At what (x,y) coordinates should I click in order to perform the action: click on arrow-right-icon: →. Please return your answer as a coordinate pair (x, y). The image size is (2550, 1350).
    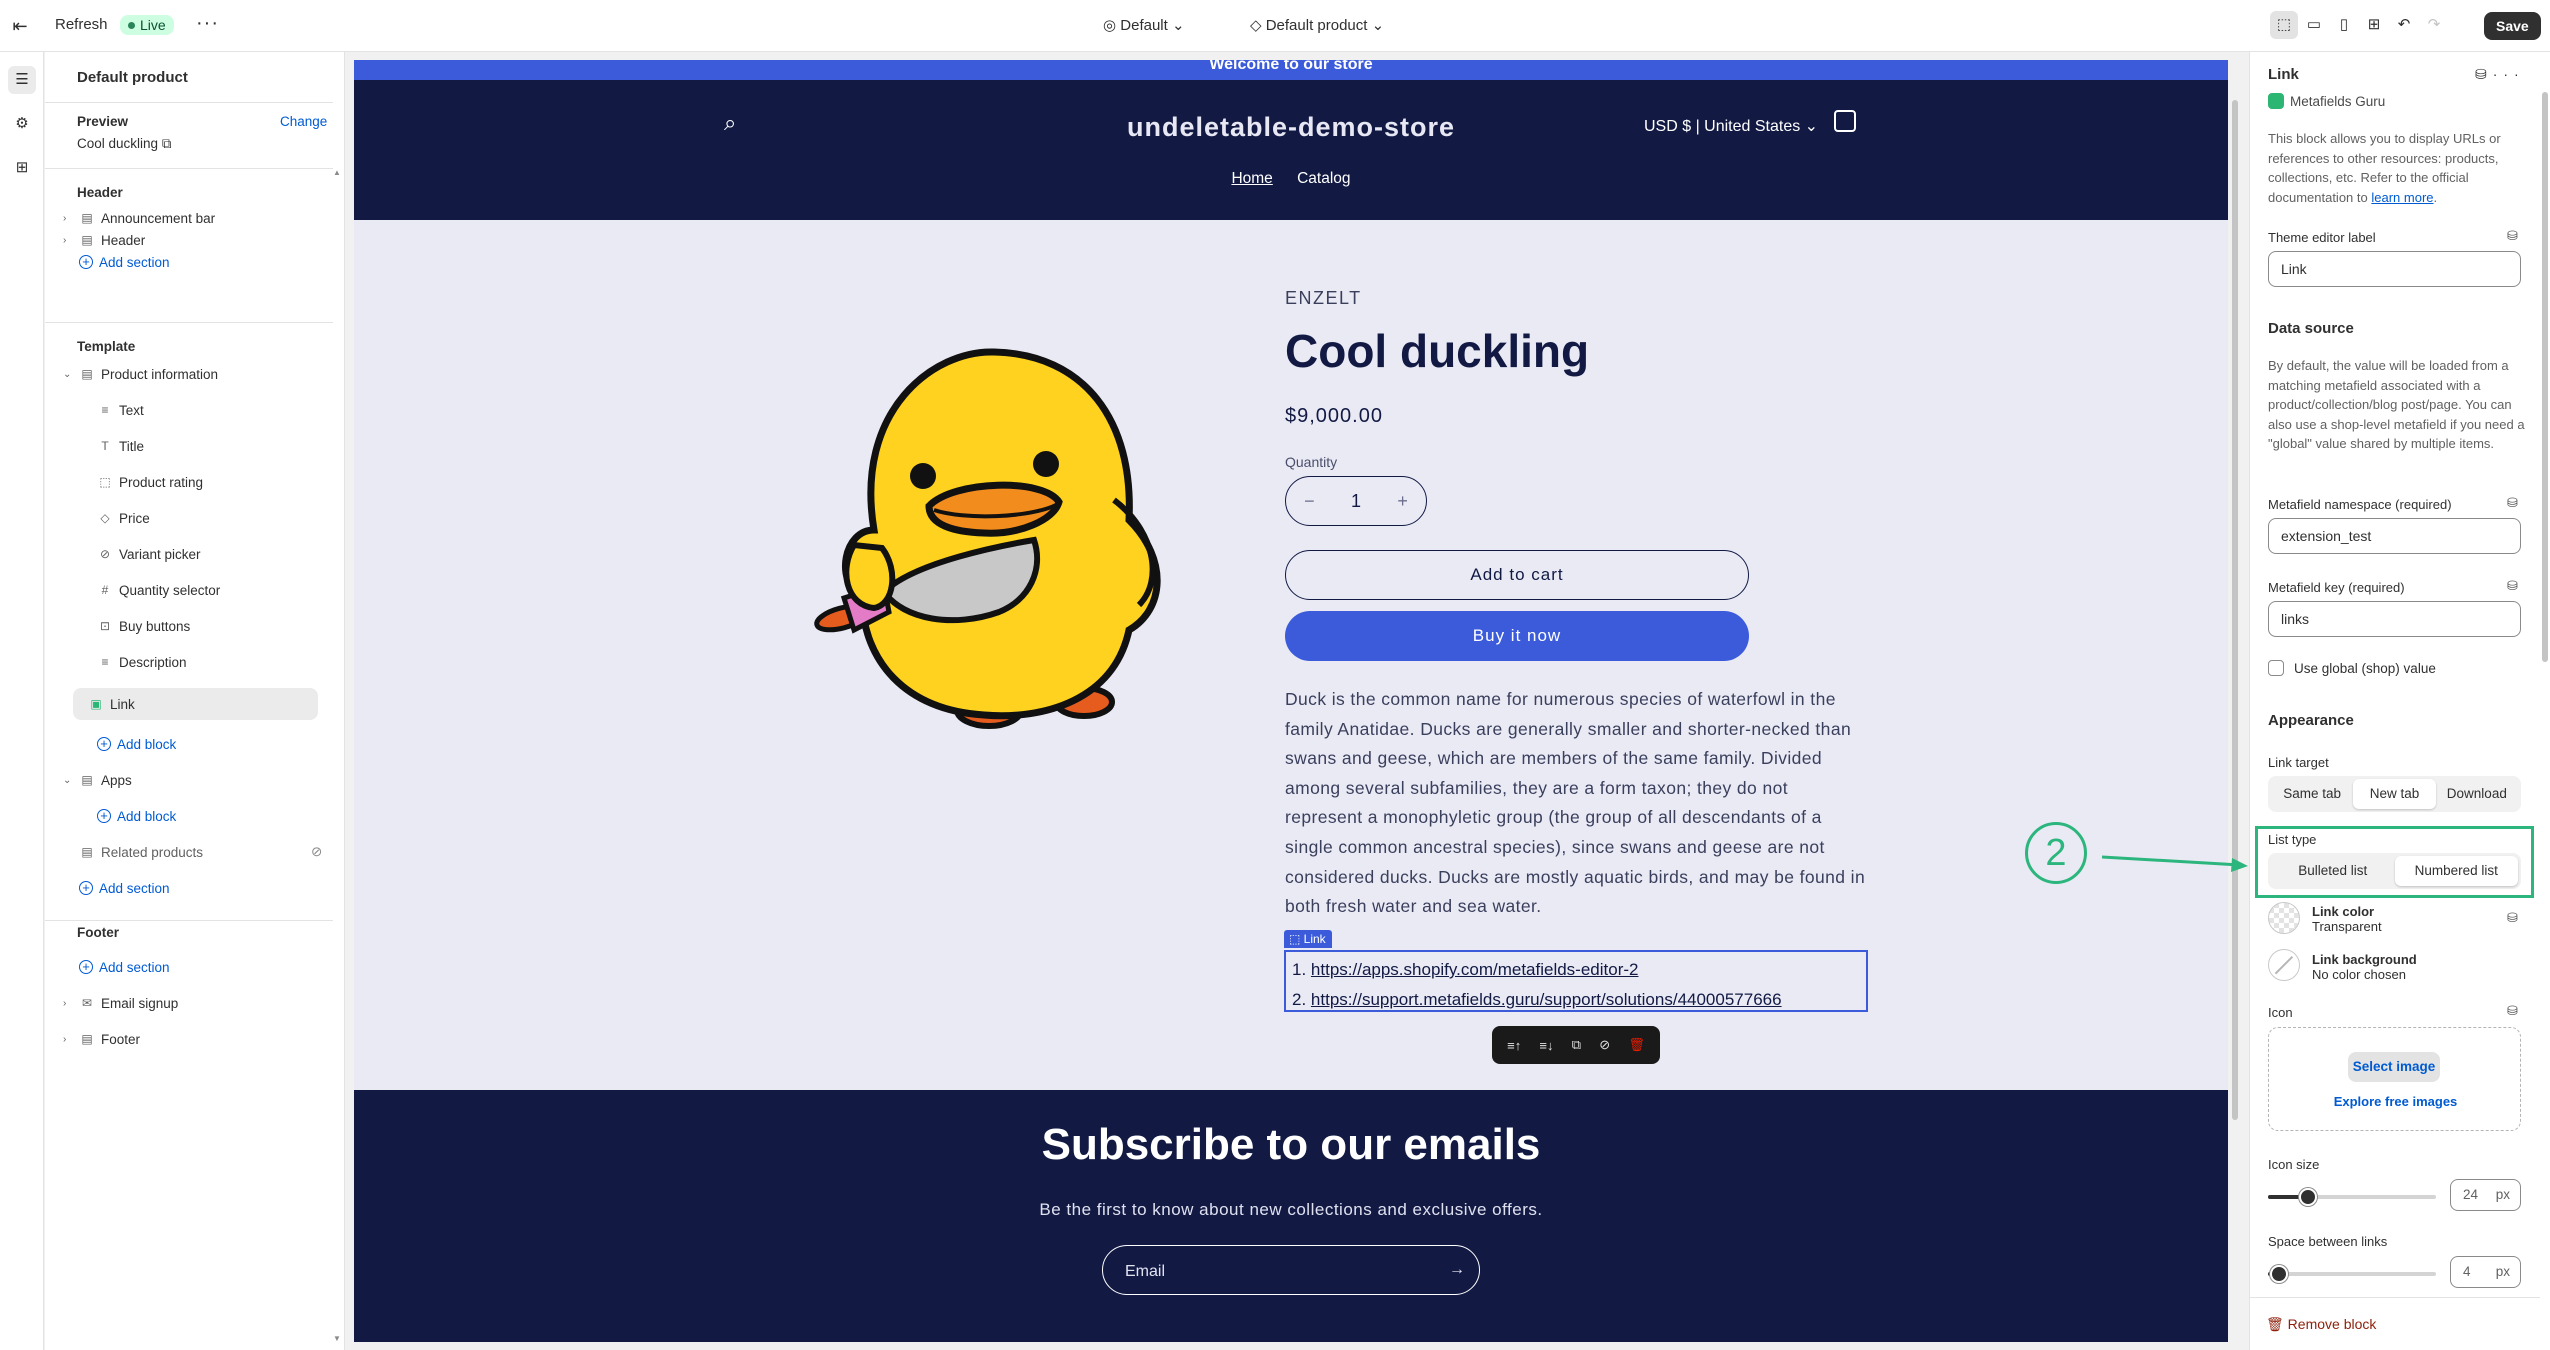
    Looking at the image, I should click on (1457, 1270).